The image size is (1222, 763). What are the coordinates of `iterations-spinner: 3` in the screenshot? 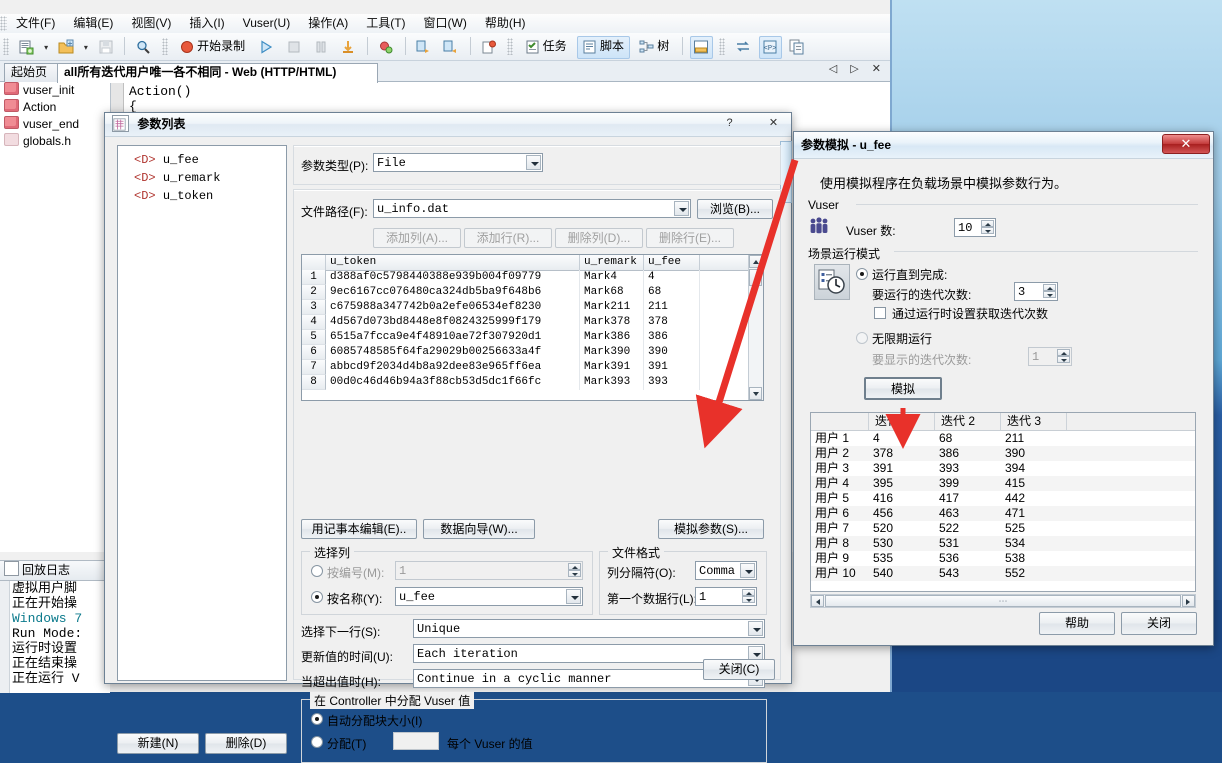 It's located at (1036, 291).